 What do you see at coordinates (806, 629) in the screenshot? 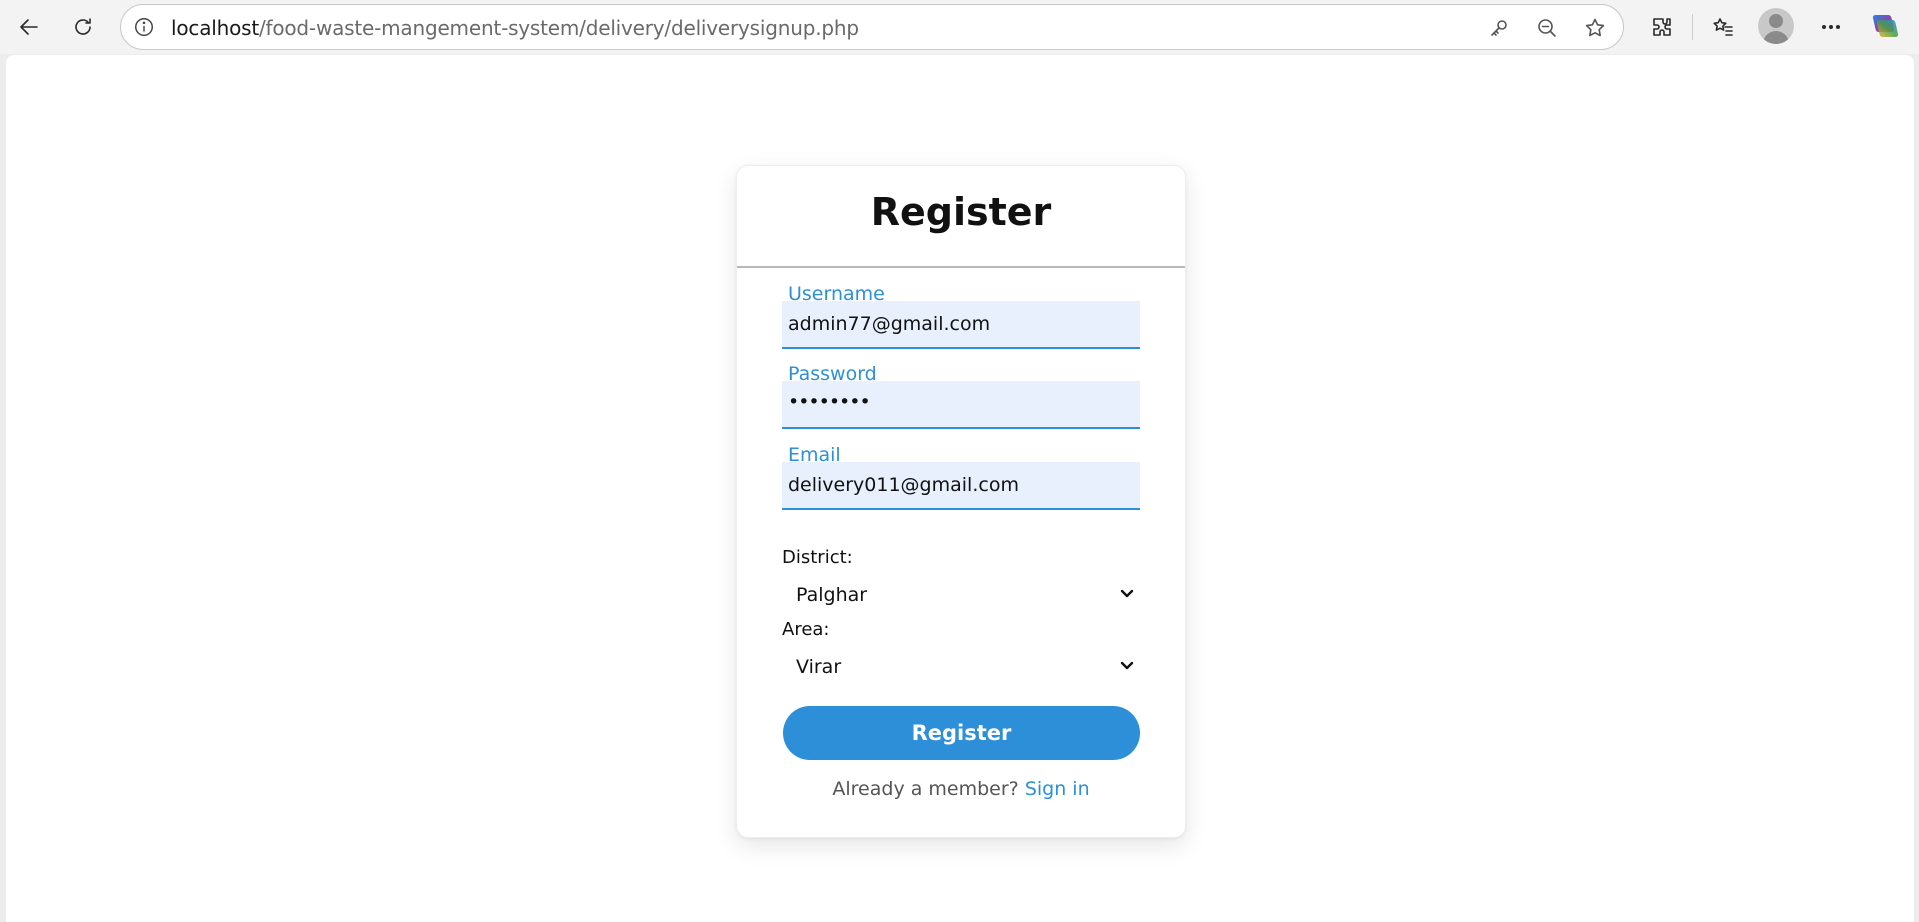
I see `area-label: Area:` at bounding box center [806, 629].